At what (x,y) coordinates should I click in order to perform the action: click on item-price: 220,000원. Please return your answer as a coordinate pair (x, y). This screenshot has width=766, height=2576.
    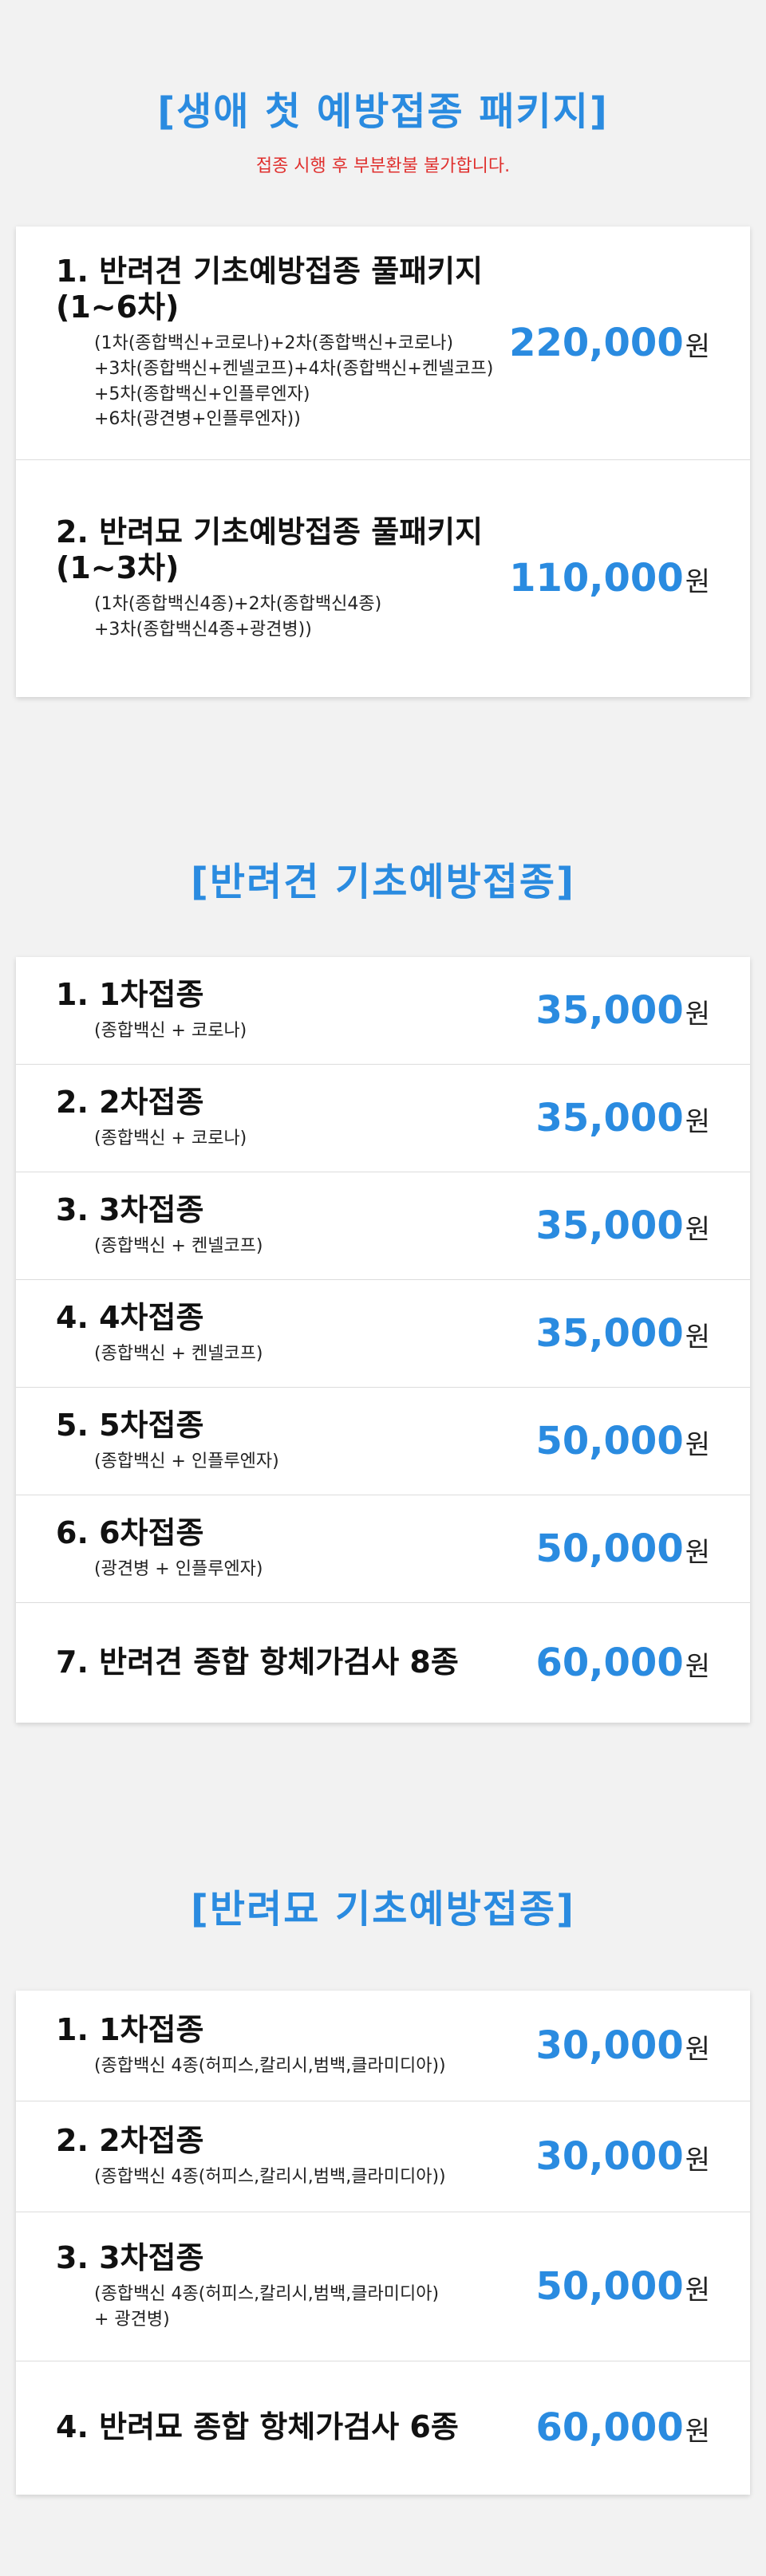
    Looking at the image, I should click on (610, 343).